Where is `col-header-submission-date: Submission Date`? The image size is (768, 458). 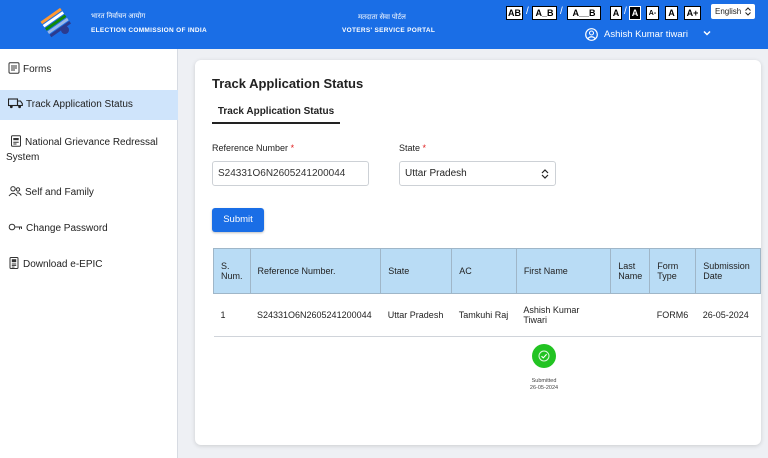 col-header-submission-date: Submission Date is located at coordinates (728, 271).